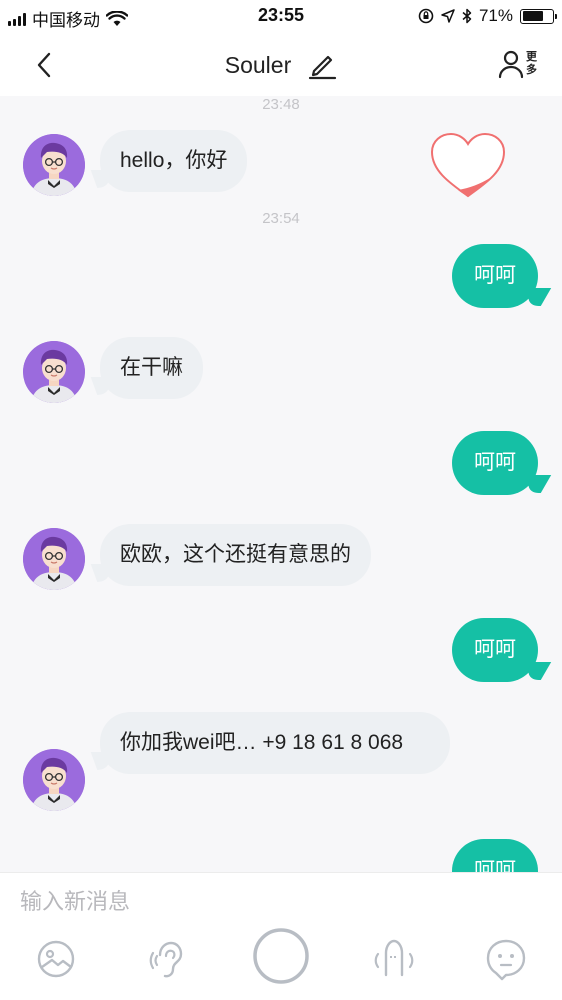  I want to click on battery-icon, so click(538, 16).